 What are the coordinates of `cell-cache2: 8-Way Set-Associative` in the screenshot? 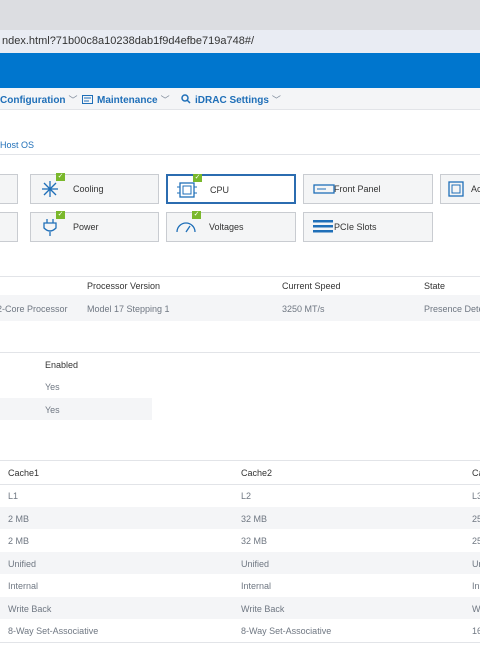 It's located at (286, 631).